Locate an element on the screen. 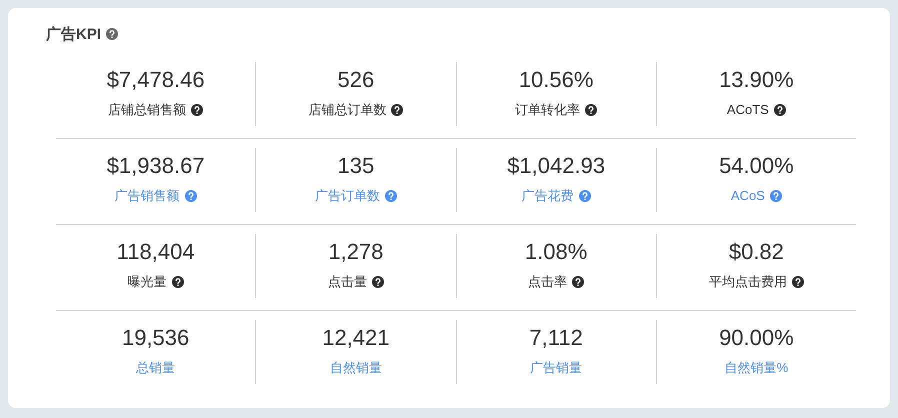 The width and height of the screenshot is (898, 418). card-title: 广告KPI is located at coordinates (74, 34).